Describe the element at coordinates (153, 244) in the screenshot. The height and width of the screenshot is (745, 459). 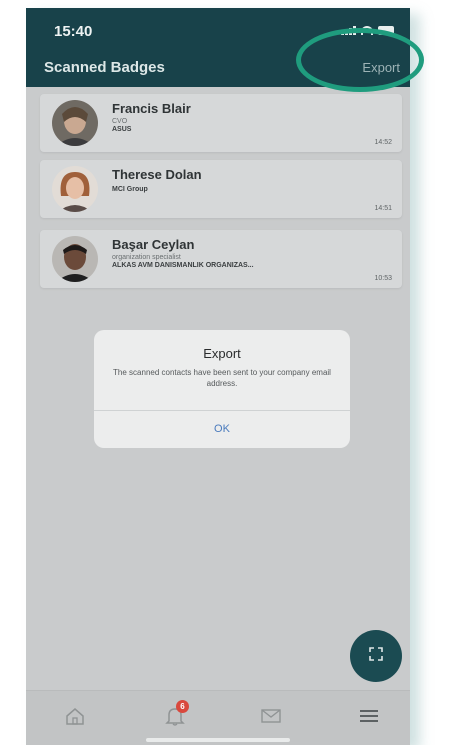
I see `contact-name: Başar Ceylan` at that location.